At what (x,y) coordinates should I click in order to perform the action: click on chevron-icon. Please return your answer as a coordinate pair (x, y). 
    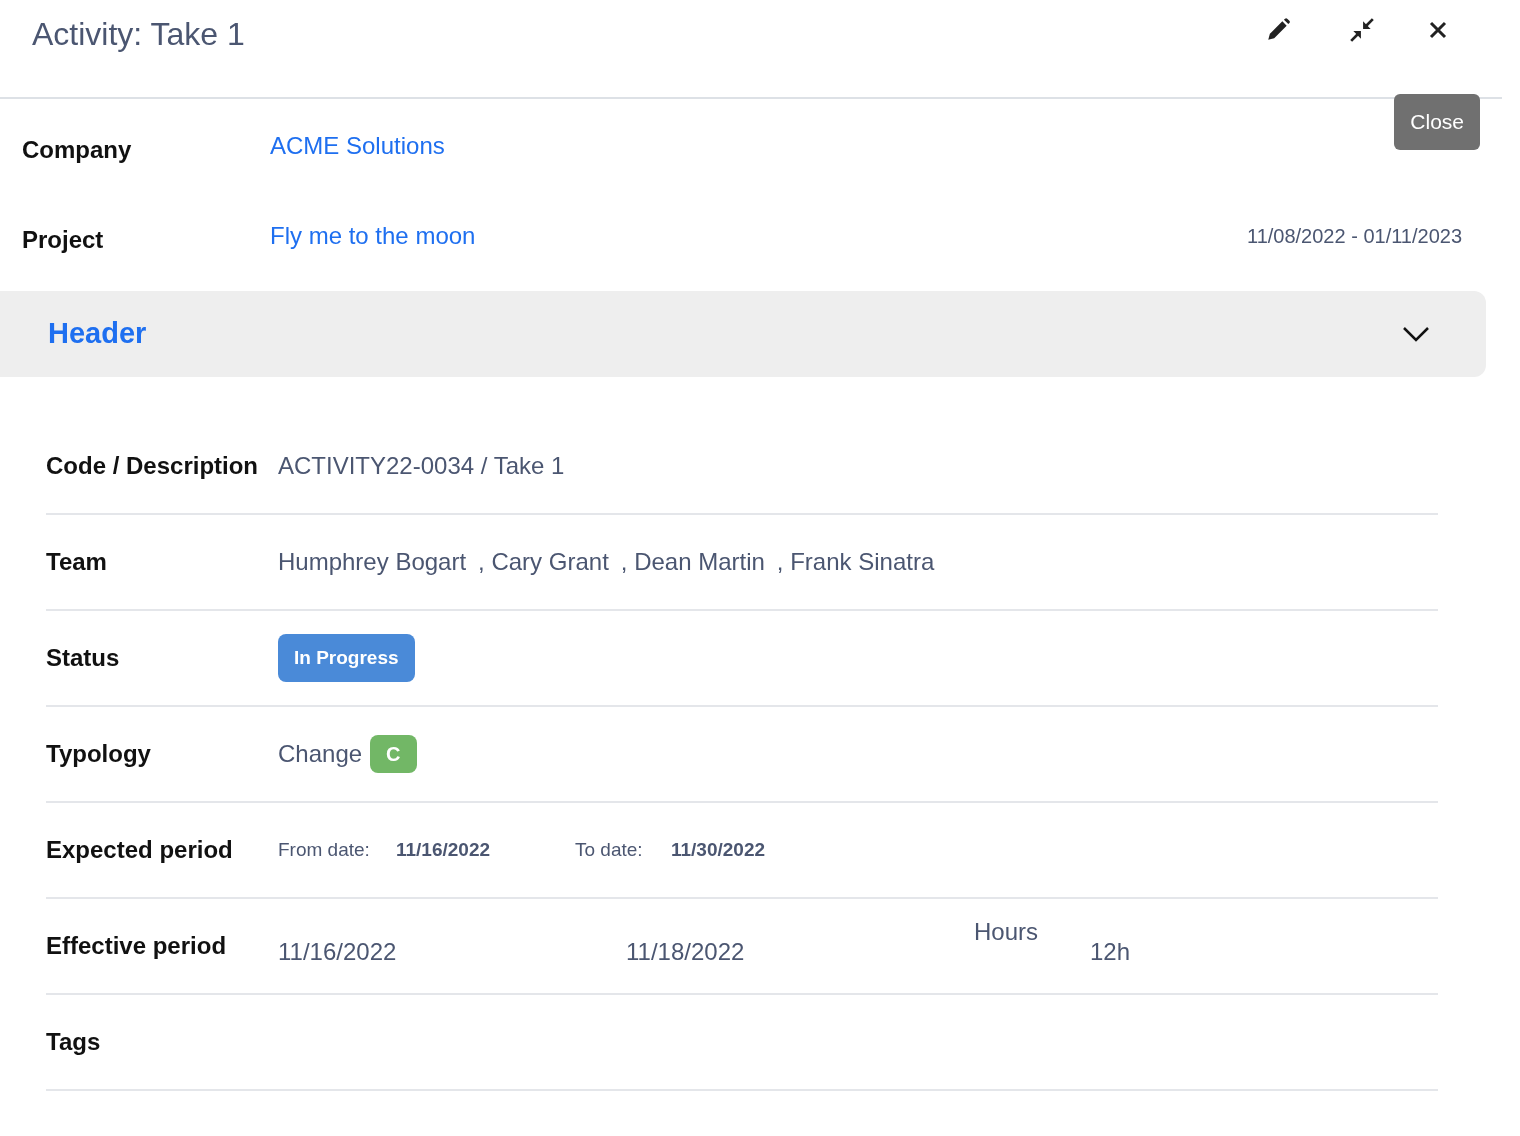
    Looking at the image, I should click on (1416, 334).